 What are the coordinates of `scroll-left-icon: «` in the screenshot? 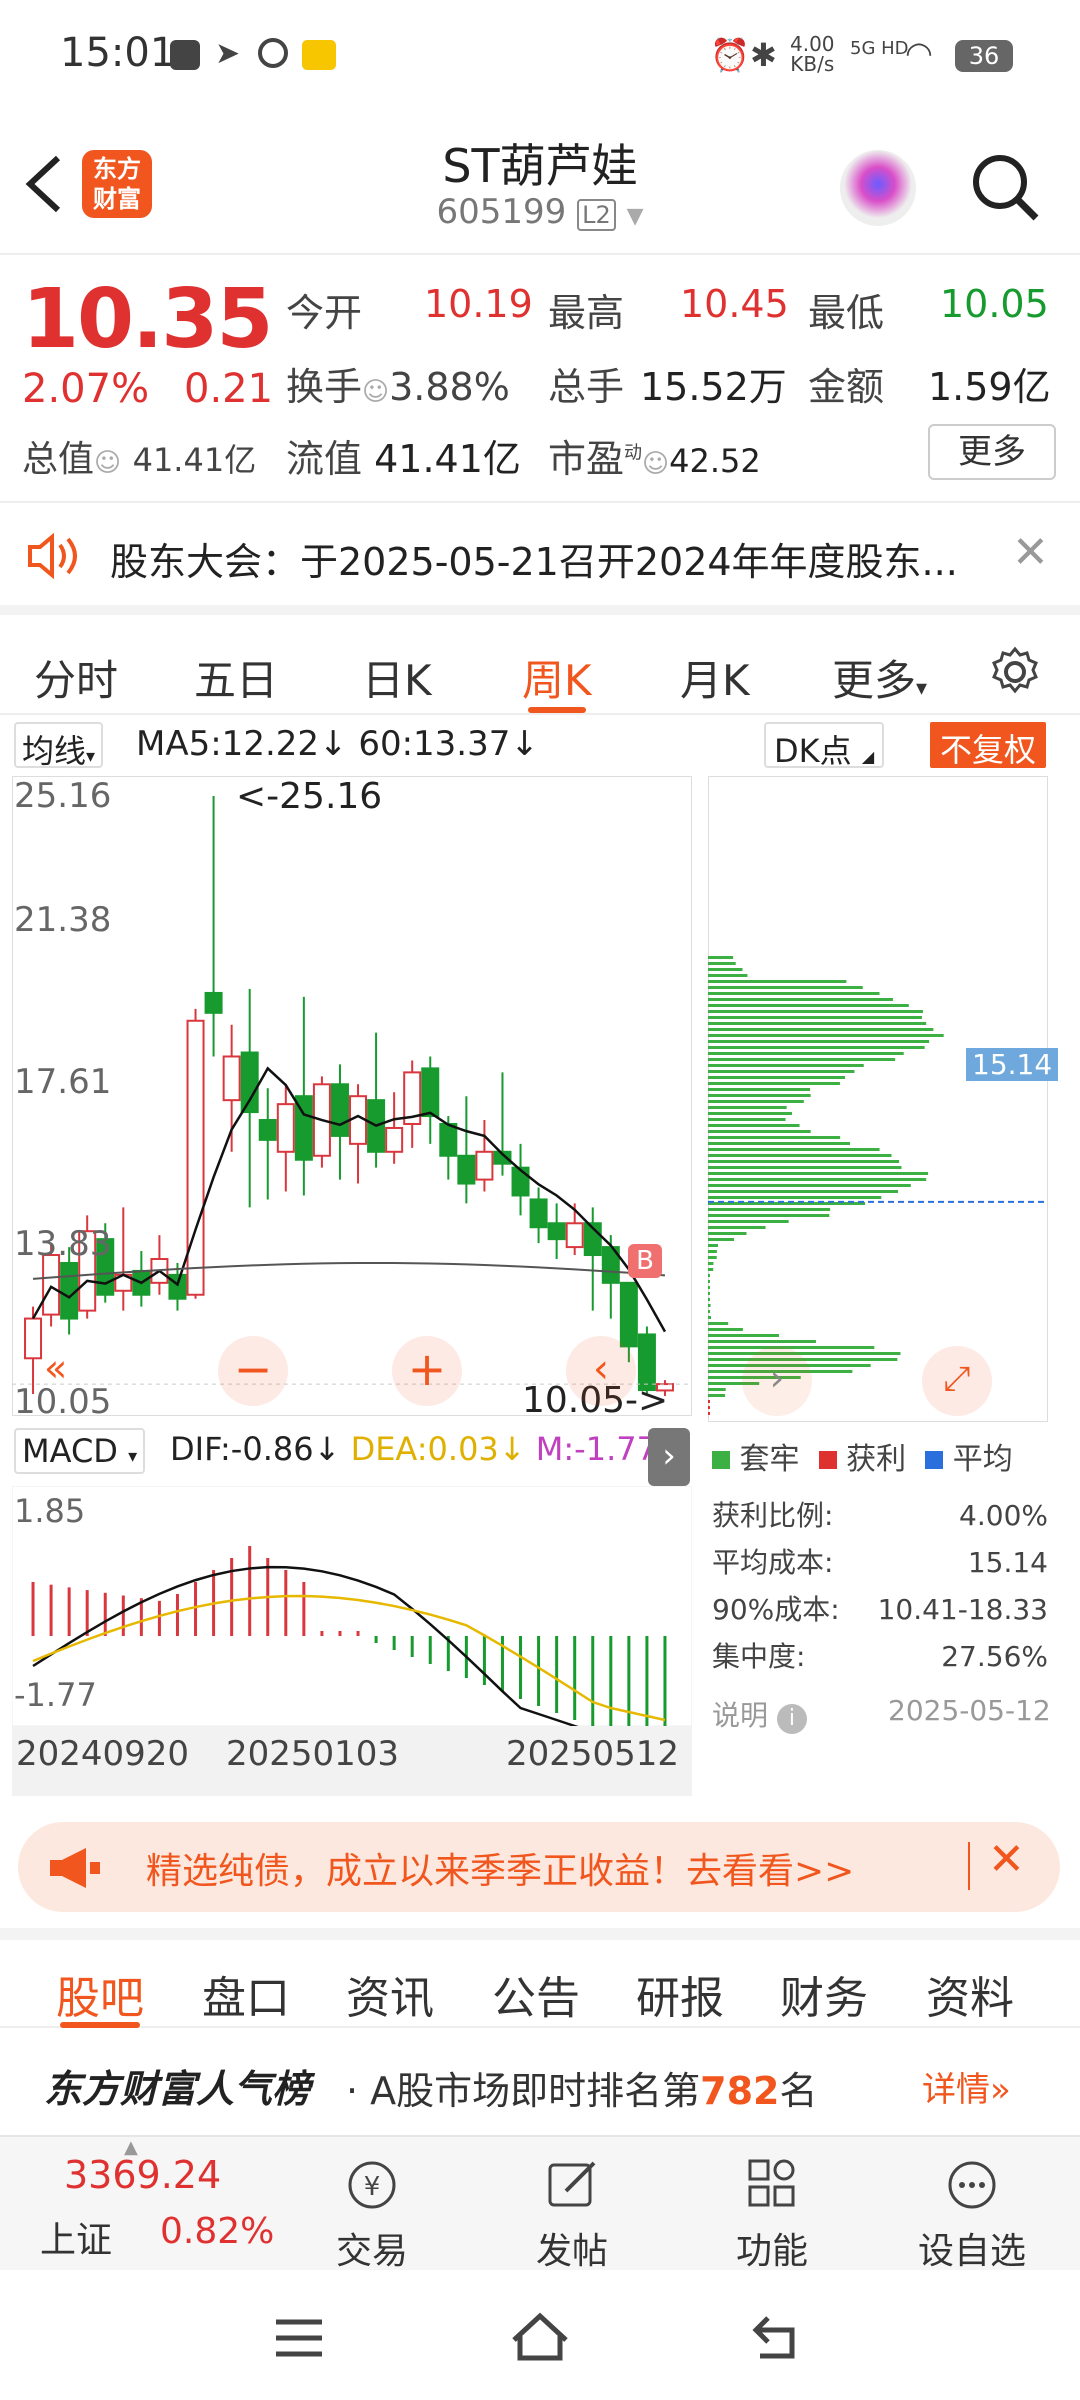 It's located at (55, 1368).